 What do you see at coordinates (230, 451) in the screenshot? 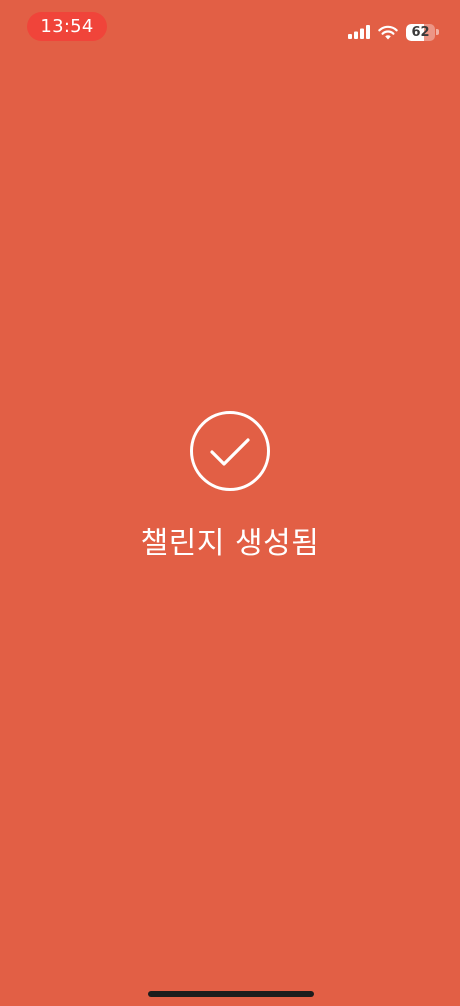
I see `check-circle-icon` at bounding box center [230, 451].